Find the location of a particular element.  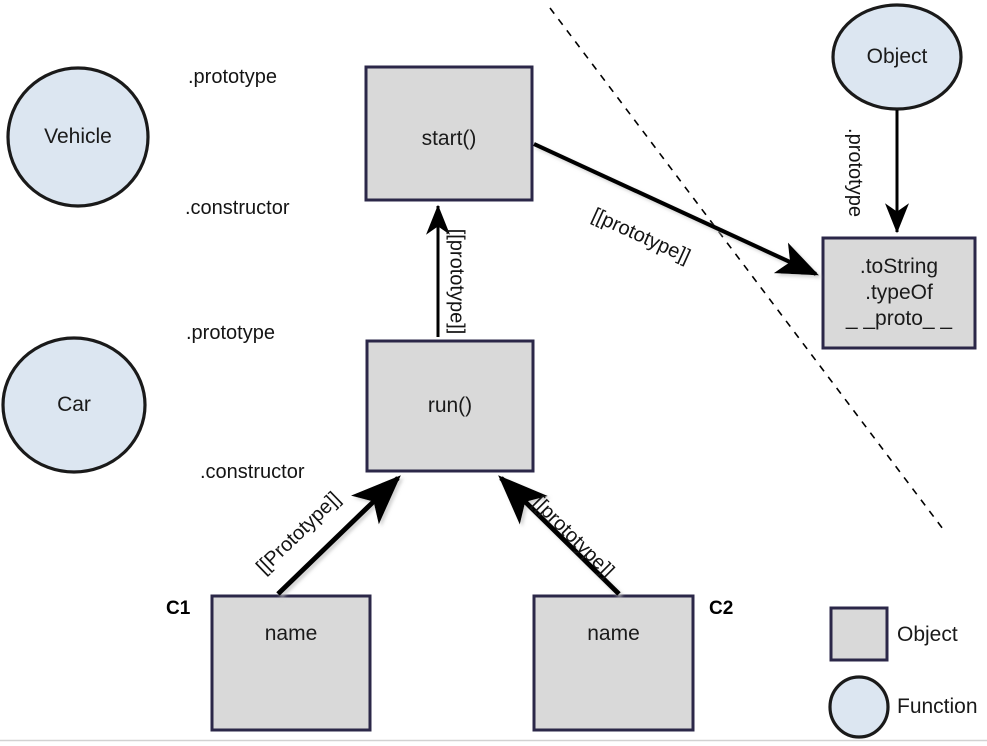

legend-label-function: Function is located at coordinates (937, 706).